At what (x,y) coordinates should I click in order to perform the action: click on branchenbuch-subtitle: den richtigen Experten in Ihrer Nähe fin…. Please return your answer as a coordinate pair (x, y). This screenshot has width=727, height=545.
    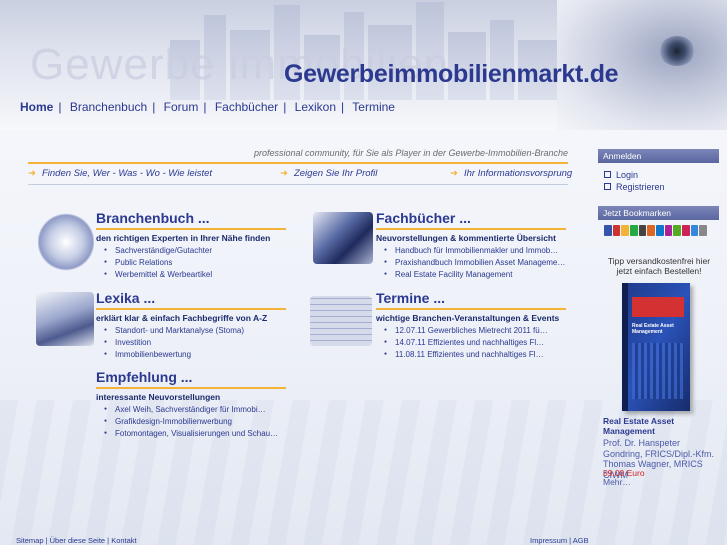
    Looking at the image, I should click on (183, 238).